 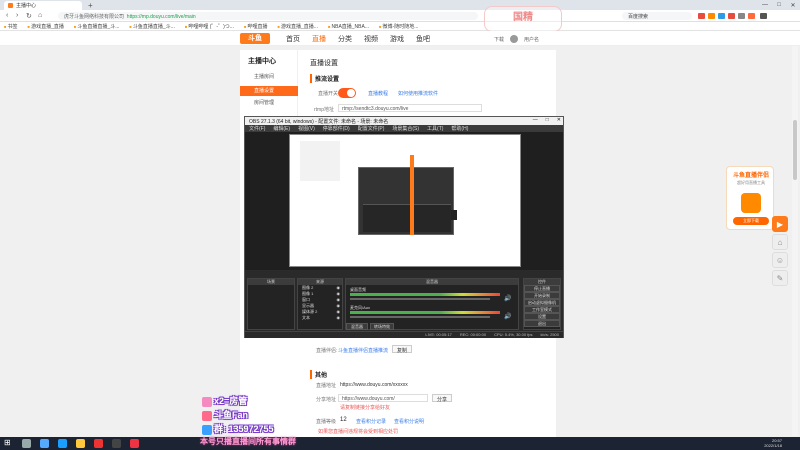 I want to click on obs-menu-item: 场景集合(S), so click(x=405, y=128).